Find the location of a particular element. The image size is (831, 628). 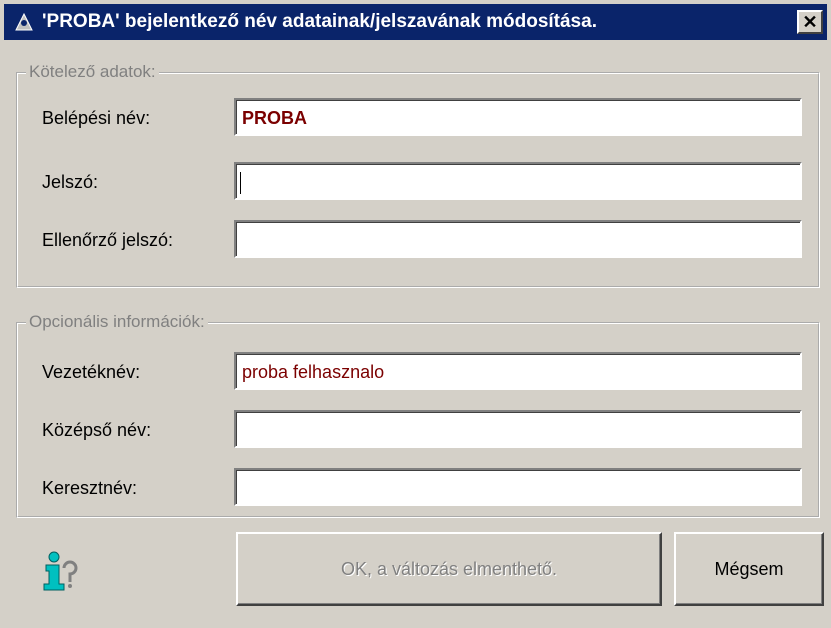

user-key-icon is located at coordinates (25, 22).